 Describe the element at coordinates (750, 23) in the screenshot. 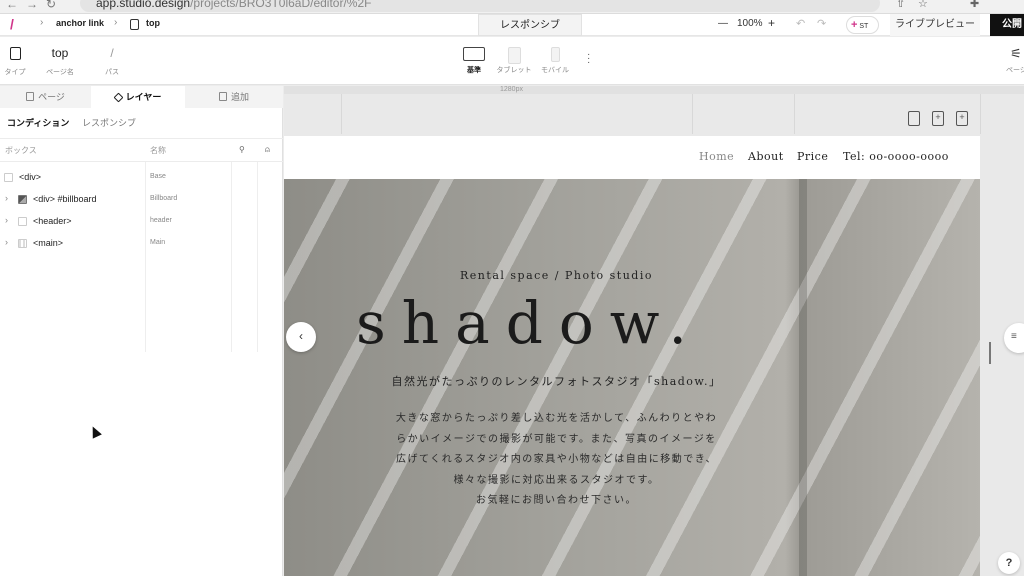

I see `zoom-level: 100%` at that location.